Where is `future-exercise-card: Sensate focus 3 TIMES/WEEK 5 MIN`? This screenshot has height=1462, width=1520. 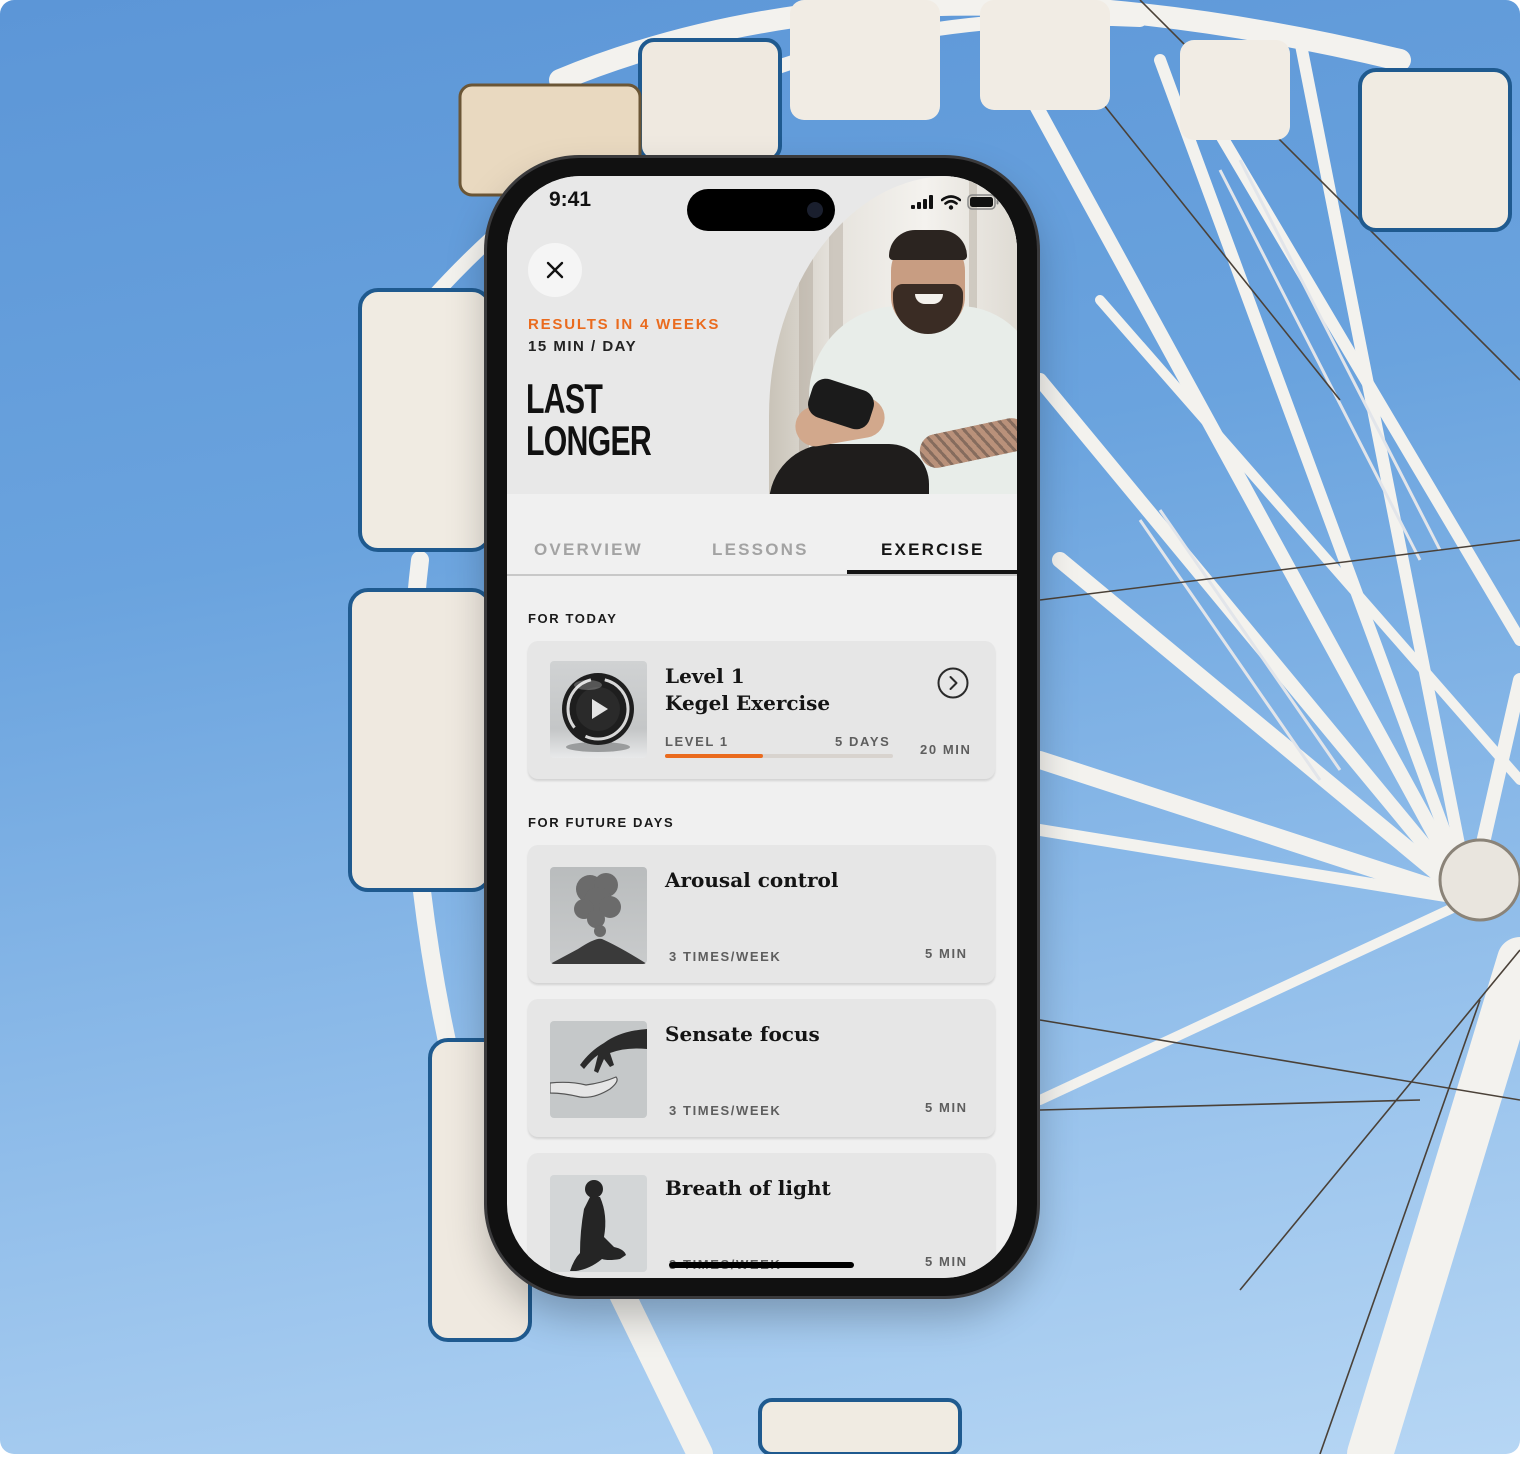 future-exercise-card: Sensate focus 3 TIMES/WEEK 5 MIN is located at coordinates (761, 1068).